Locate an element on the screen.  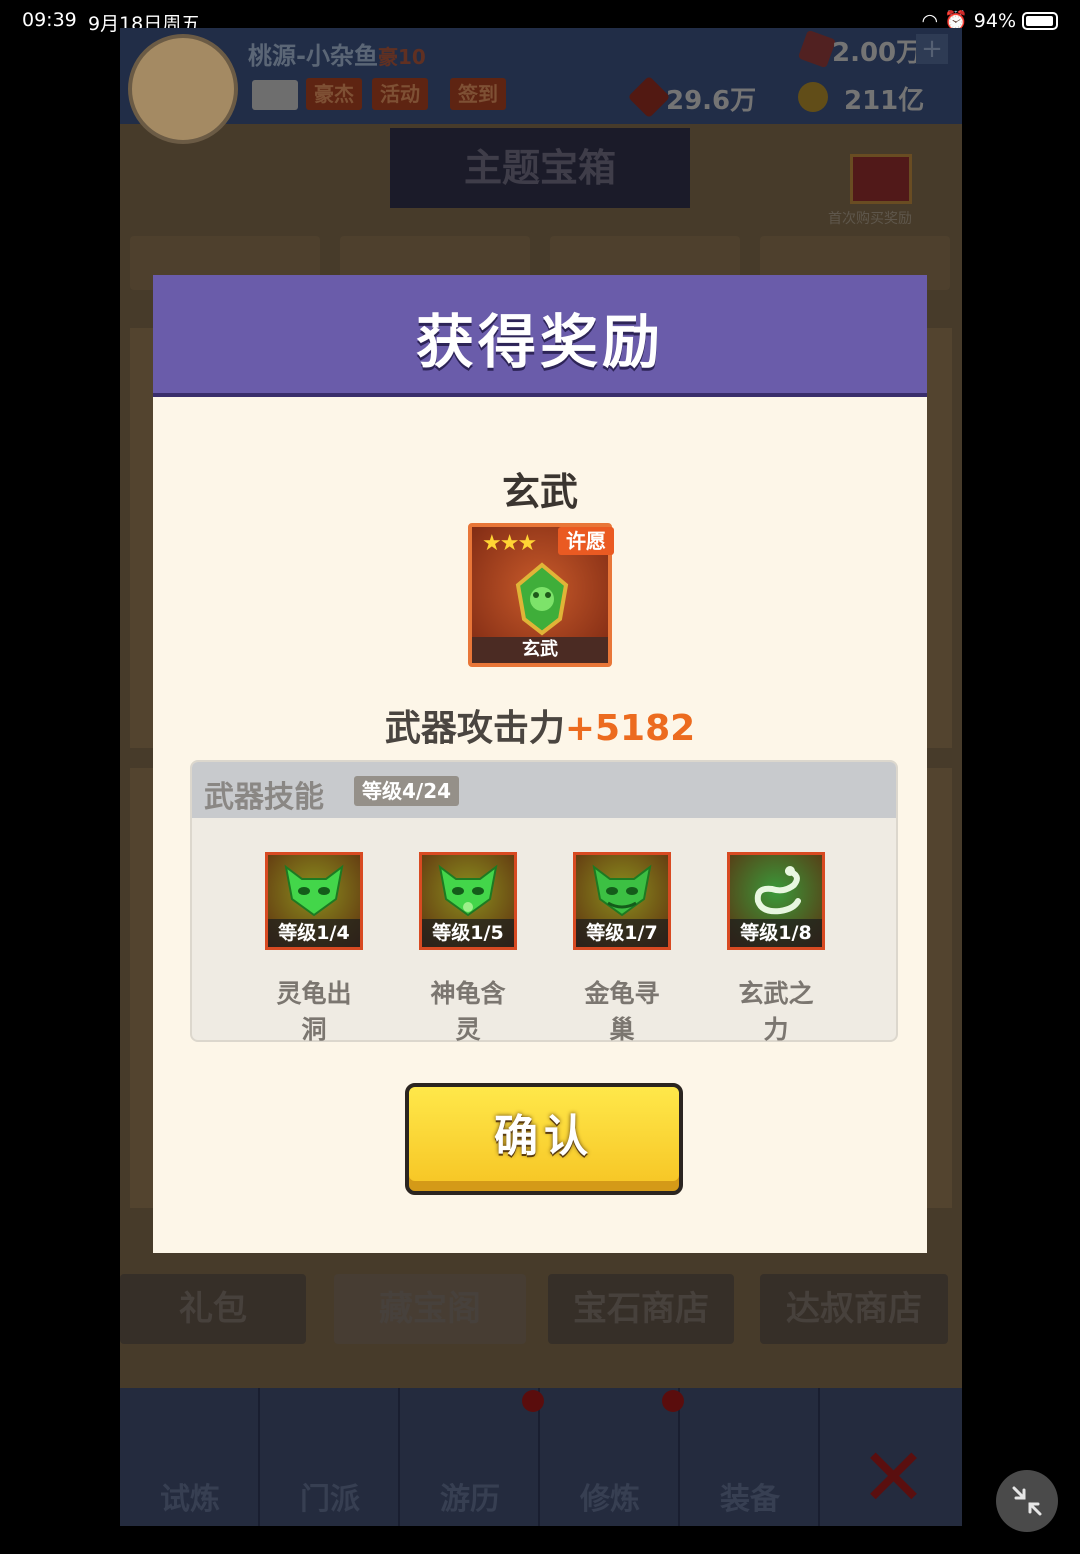
item-name: 玄武 is located at coordinates (539, 492).